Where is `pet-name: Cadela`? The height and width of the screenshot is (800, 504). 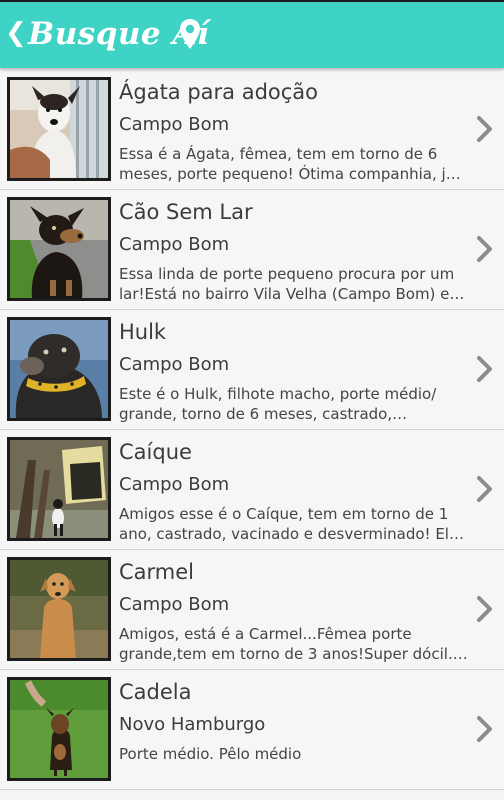
pet-name: Cadela is located at coordinates (155, 692).